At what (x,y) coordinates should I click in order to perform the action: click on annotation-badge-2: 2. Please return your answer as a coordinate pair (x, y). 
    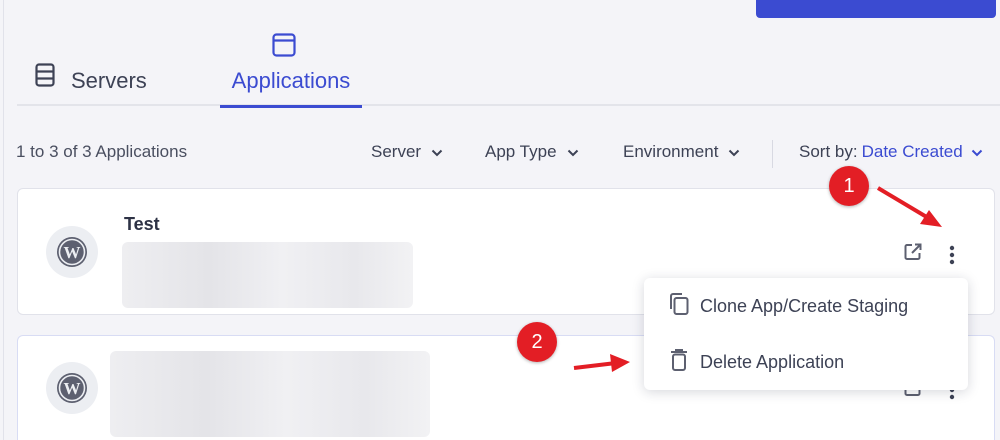
    Looking at the image, I should click on (537, 342).